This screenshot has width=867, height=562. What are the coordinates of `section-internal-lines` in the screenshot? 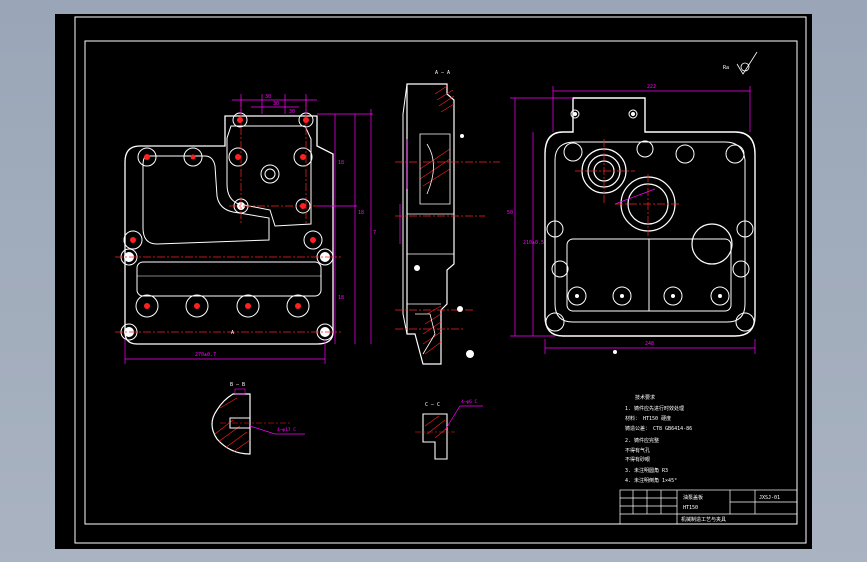 It's located at (430, 244).